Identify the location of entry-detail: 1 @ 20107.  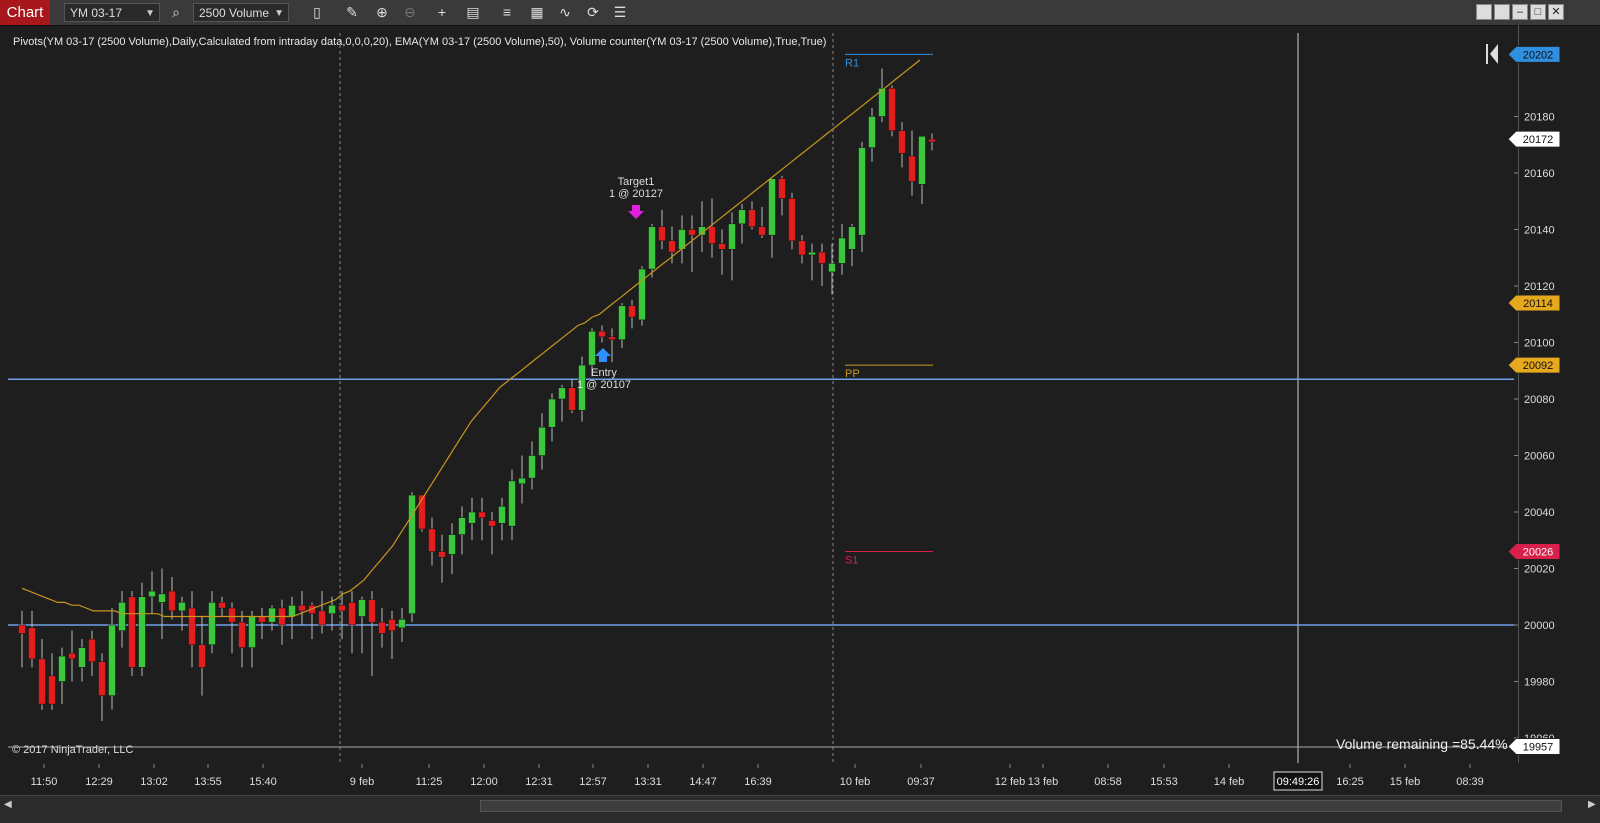
(604, 385).